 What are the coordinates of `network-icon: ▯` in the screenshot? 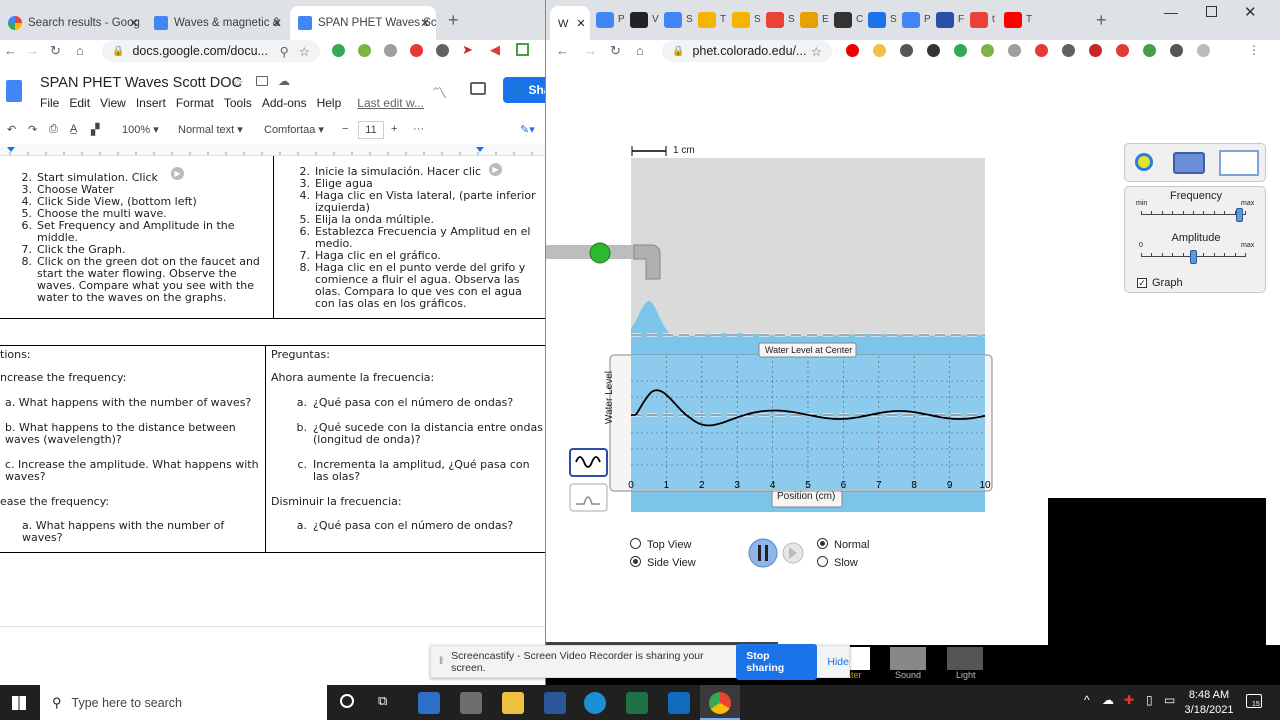 It's located at (1149, 700).